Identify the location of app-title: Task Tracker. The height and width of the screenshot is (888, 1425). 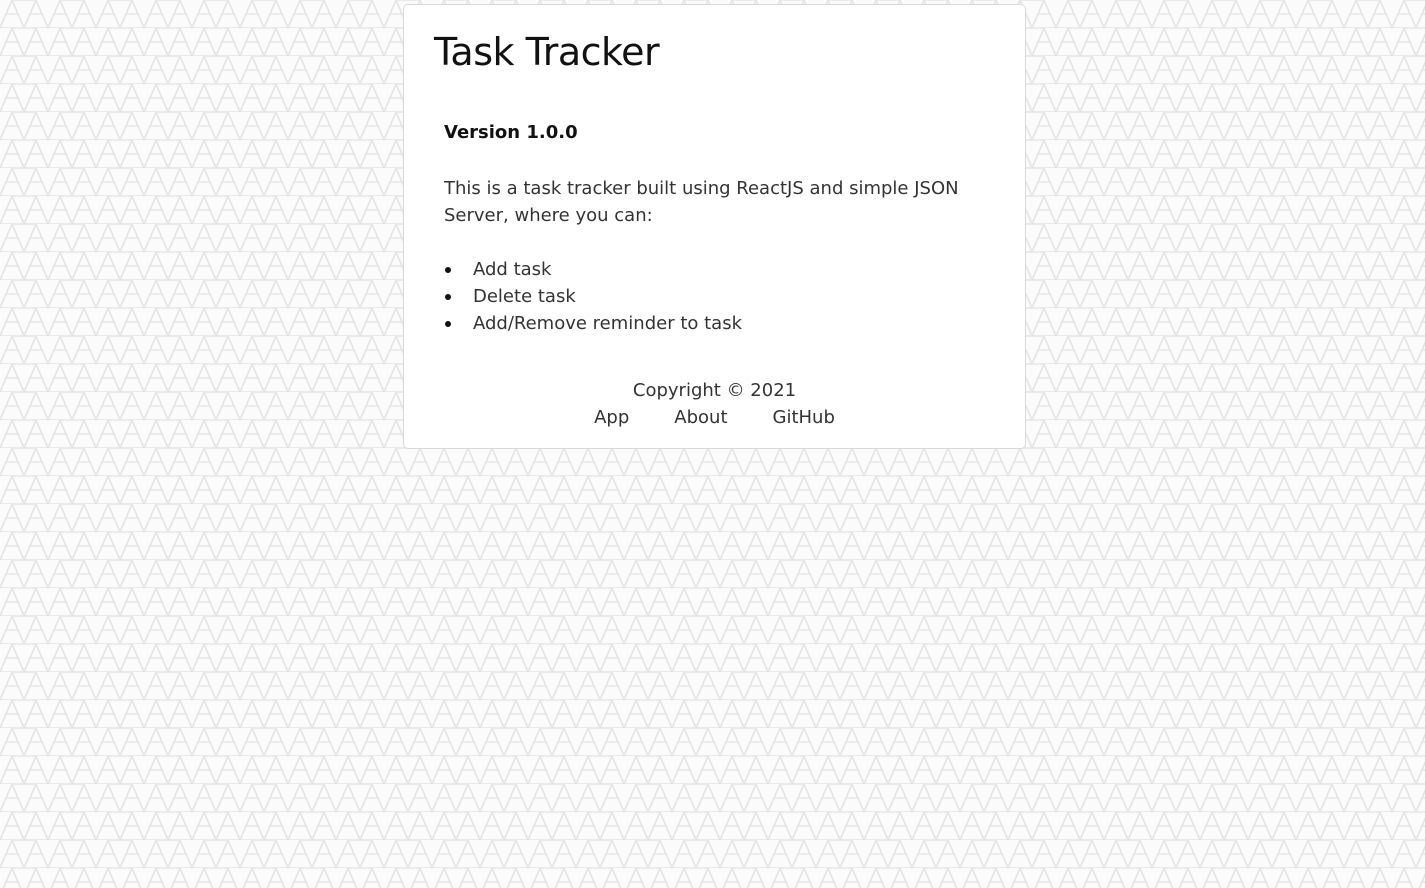
(547, 52).